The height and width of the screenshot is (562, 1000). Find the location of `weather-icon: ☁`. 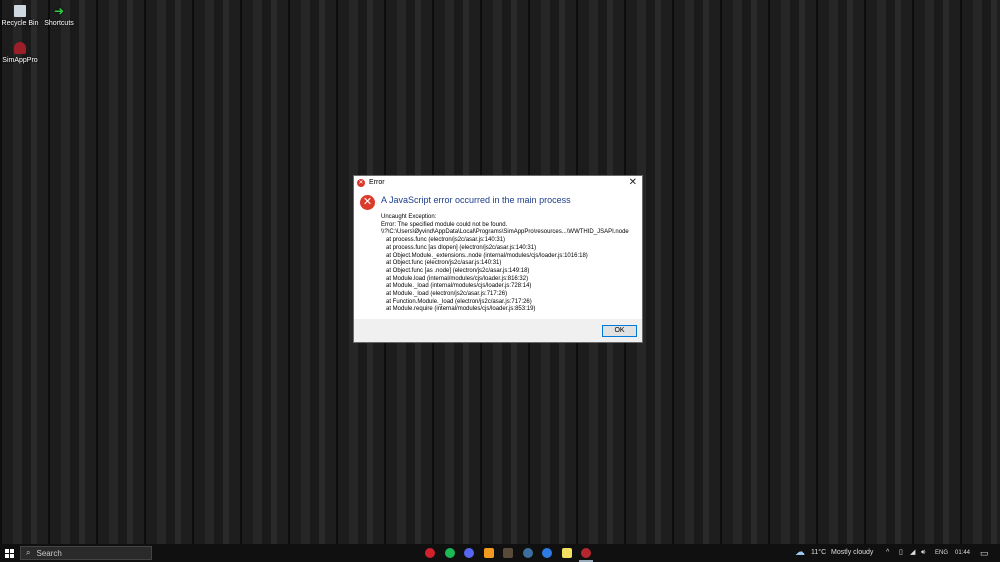

weather-icon: ☁ is located at coordinates (800, 552).